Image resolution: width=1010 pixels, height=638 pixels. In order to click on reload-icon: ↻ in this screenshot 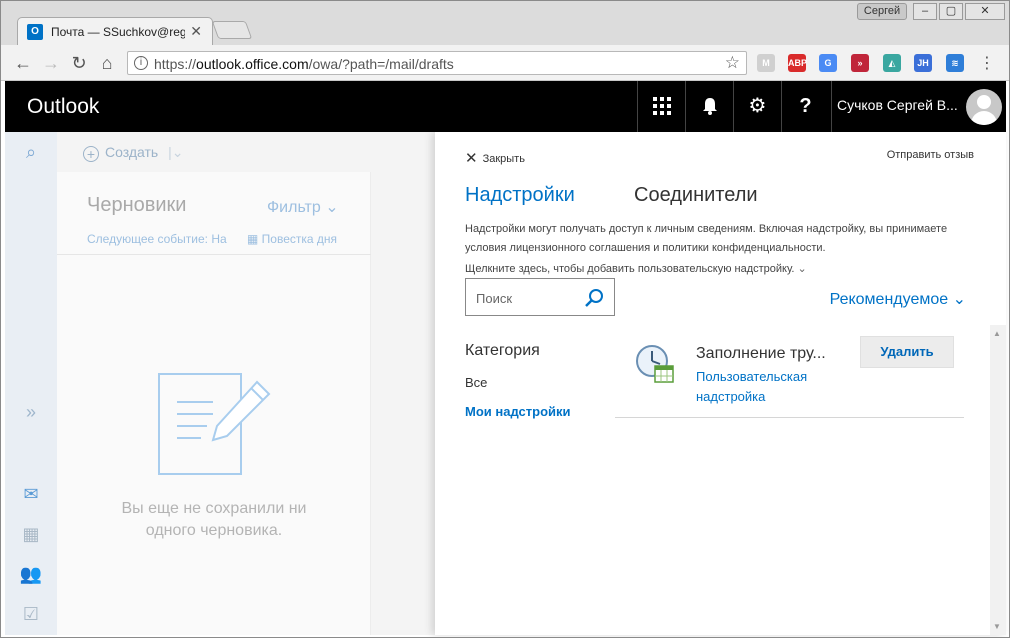, I will do `click(79, 63)`.